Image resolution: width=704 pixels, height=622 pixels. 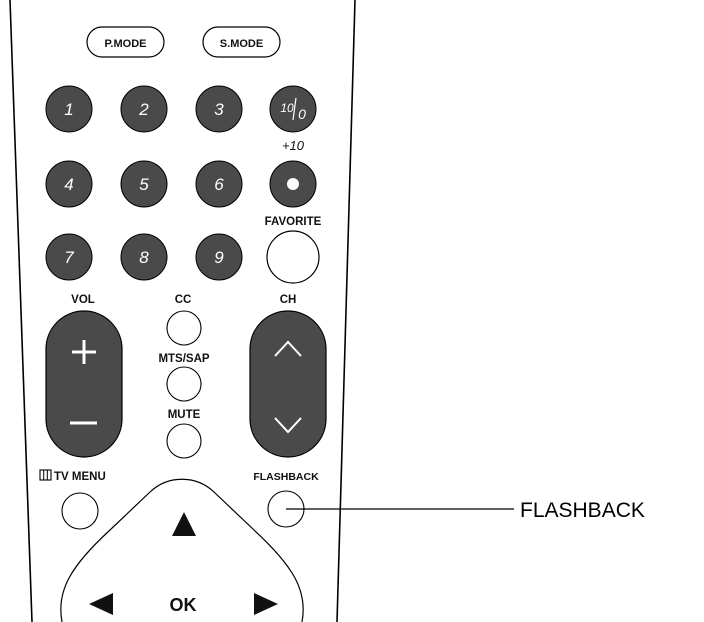 I want to click on digit-3-label: 3, so click(x=219, y=109).